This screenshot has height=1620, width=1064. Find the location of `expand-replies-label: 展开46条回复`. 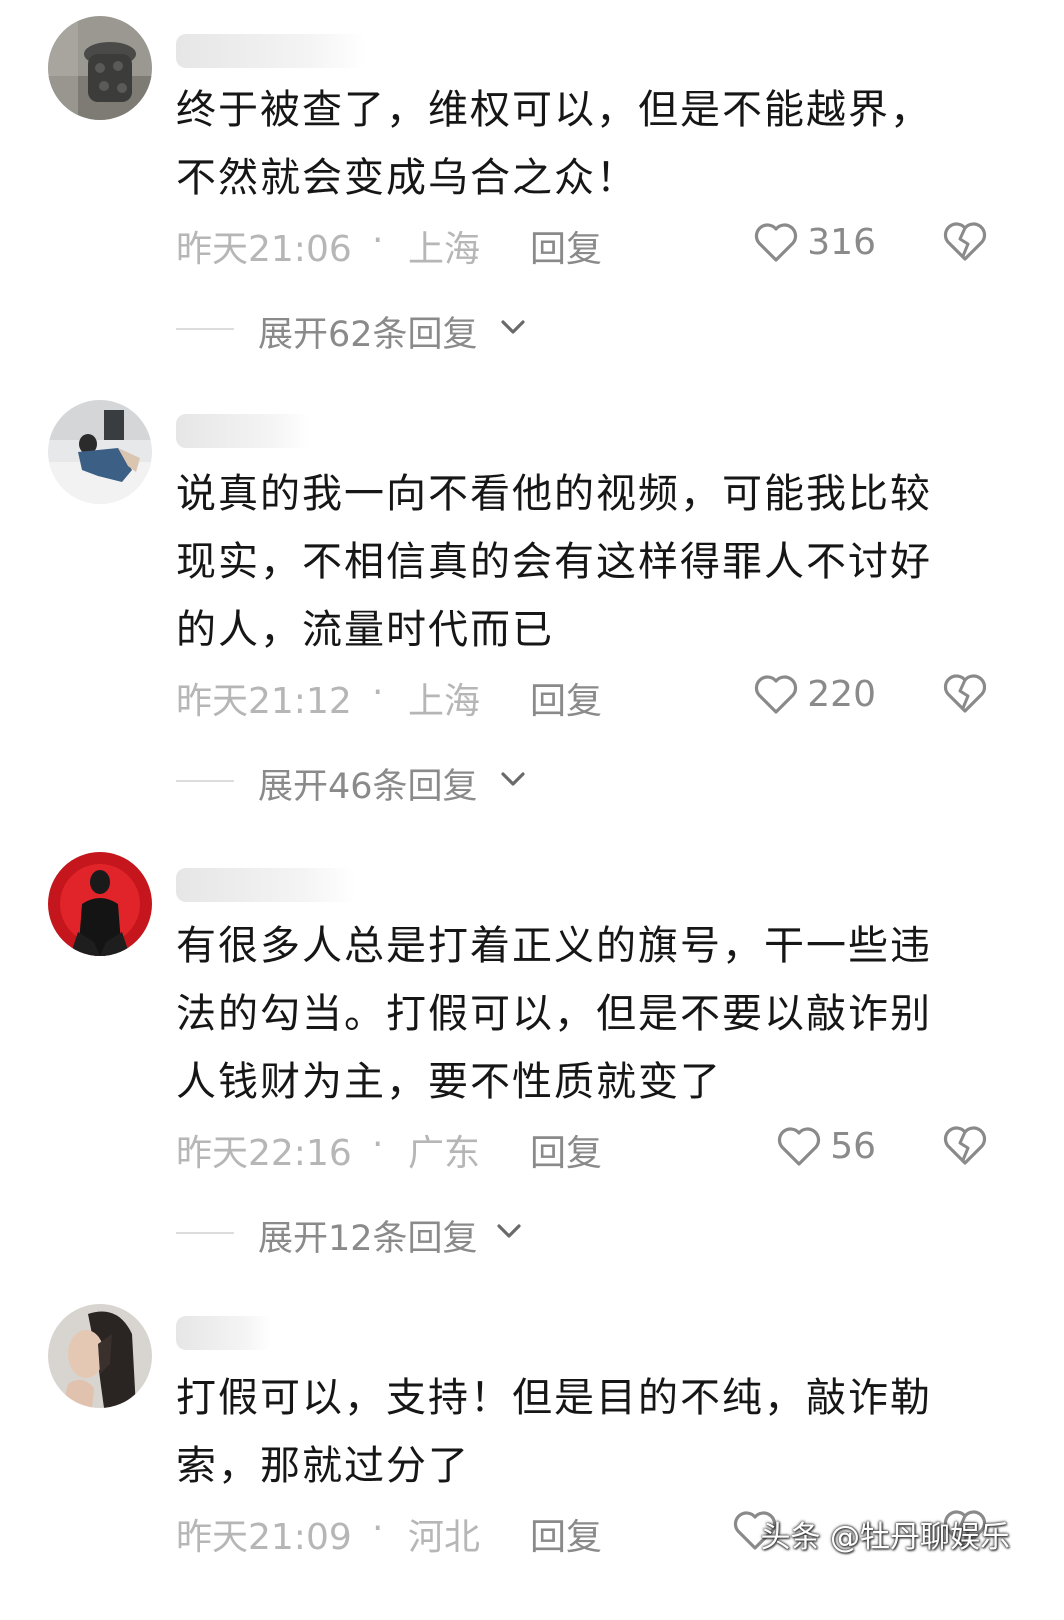

expand-replies-label: 展开46条回复 is located at coordinates (368, 787).